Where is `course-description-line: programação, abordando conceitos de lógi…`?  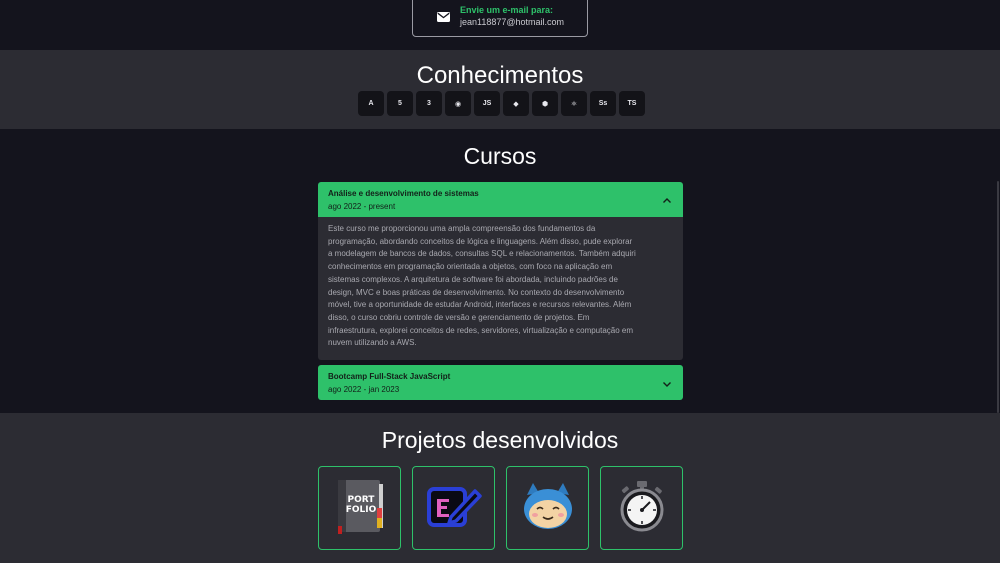 course-description-line: programação, abordando conceitos de lógi… is located at coordinates (480, 241).